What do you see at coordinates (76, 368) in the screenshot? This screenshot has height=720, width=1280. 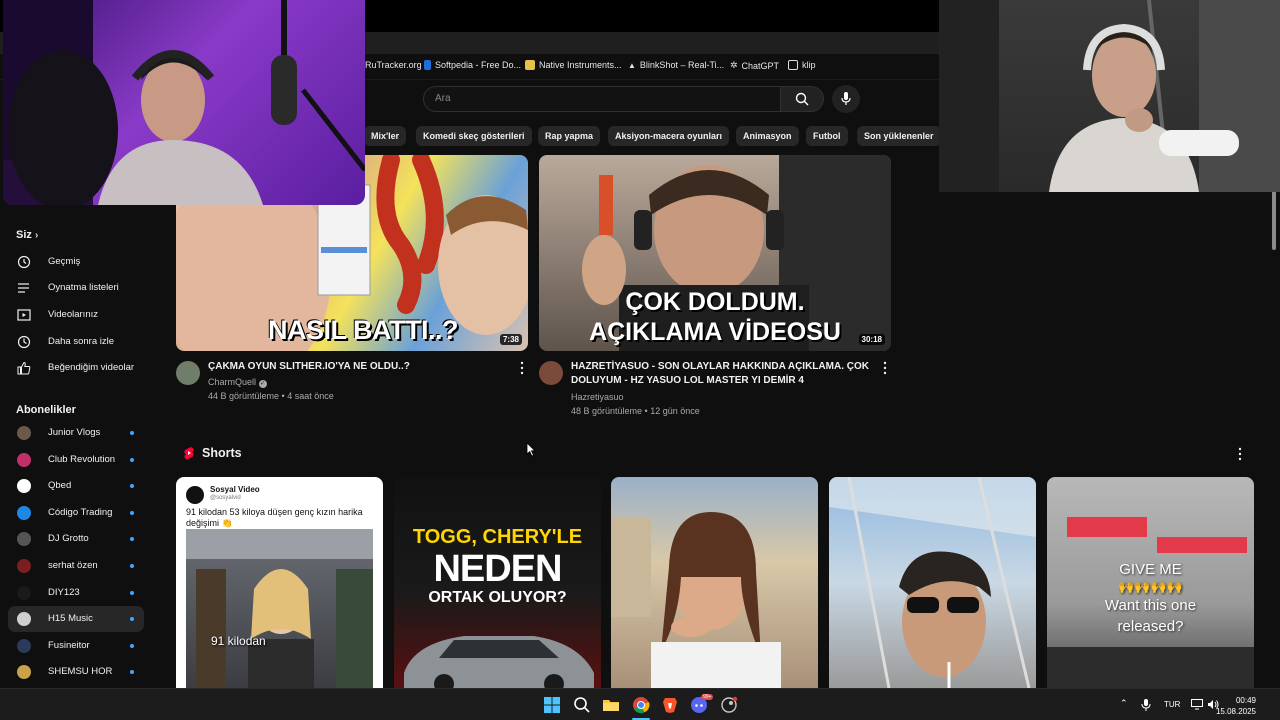 I see `sidebar-item-liked-videos: Beğendiğim videolar` at bounding box center [76, 368].